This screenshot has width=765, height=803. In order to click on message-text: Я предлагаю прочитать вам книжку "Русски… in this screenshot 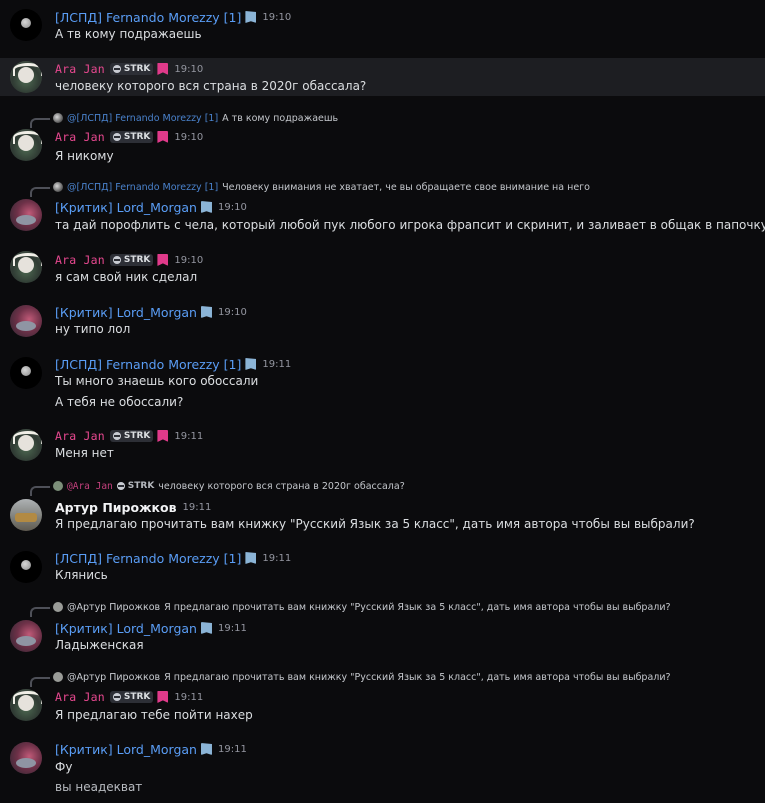, I will do `click(375, 524)`.